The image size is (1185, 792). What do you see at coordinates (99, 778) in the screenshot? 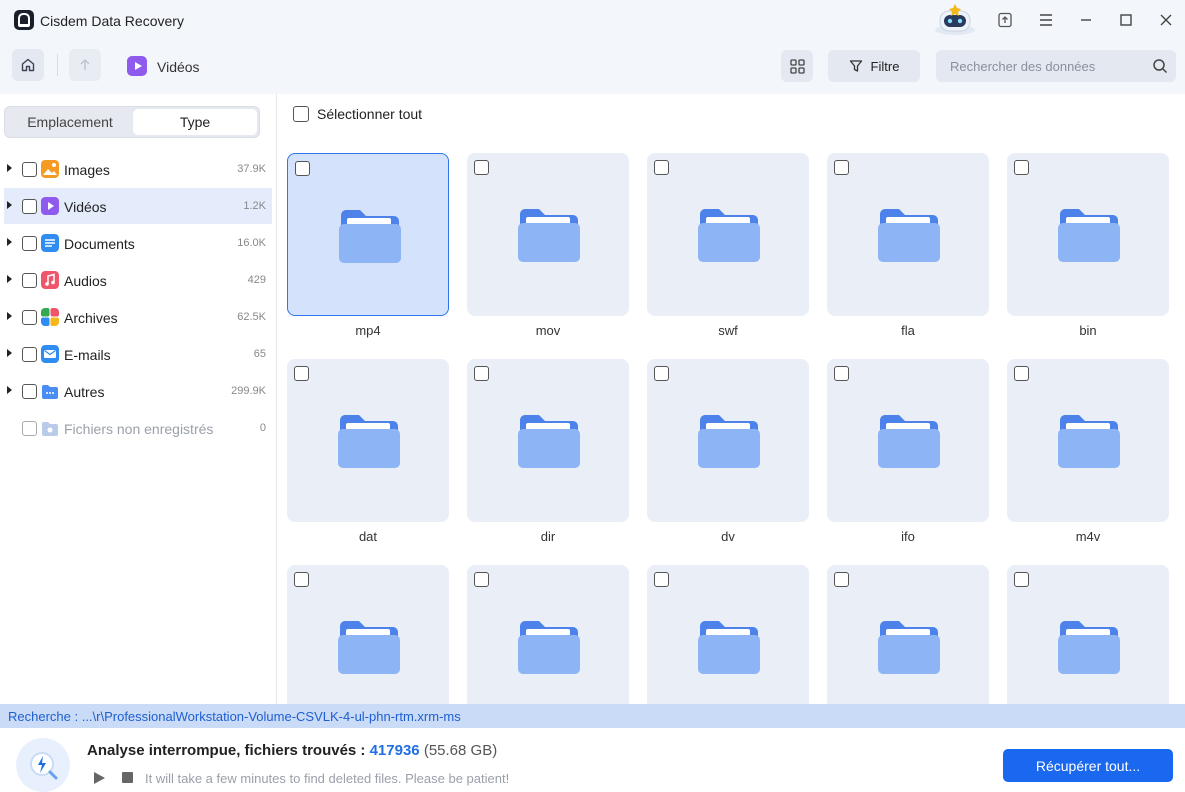
I see `resume-scan-button` at bounding box center [99, 778].